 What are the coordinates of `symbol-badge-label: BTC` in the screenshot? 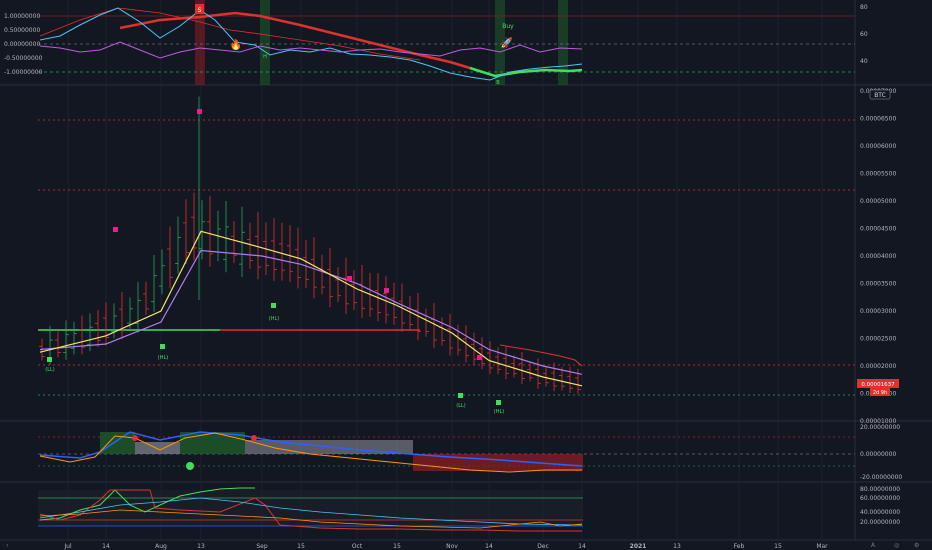 It's located at (880, 95).